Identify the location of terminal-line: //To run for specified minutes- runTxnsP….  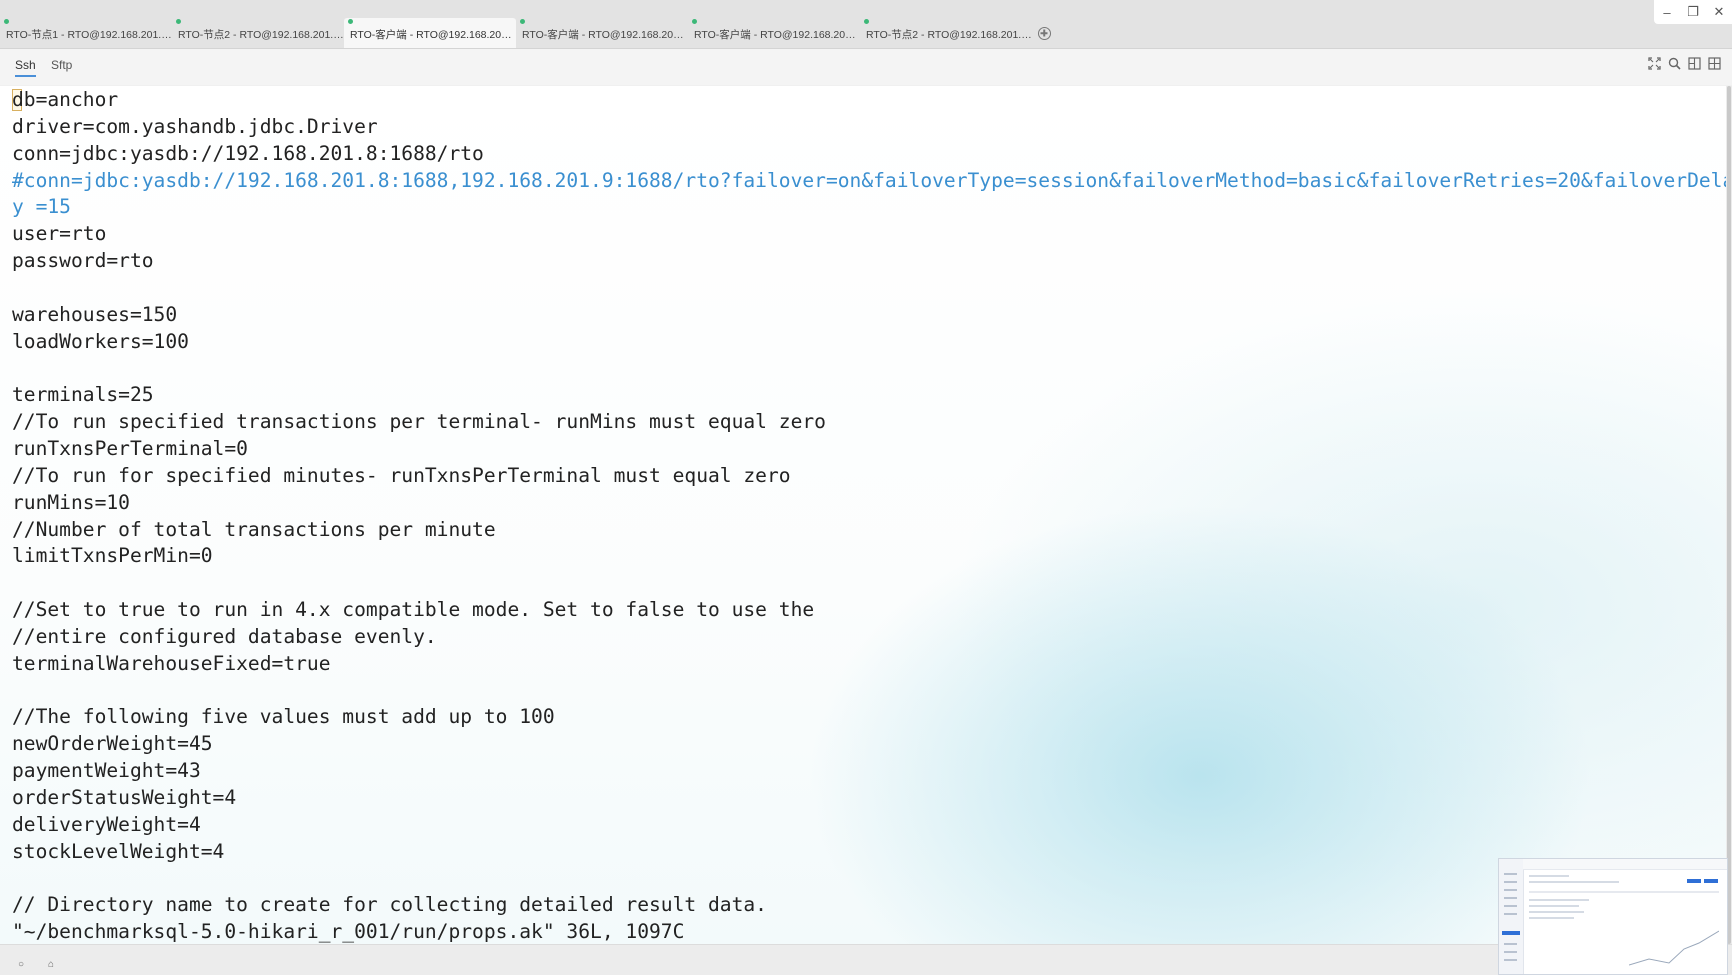
(401, 475).